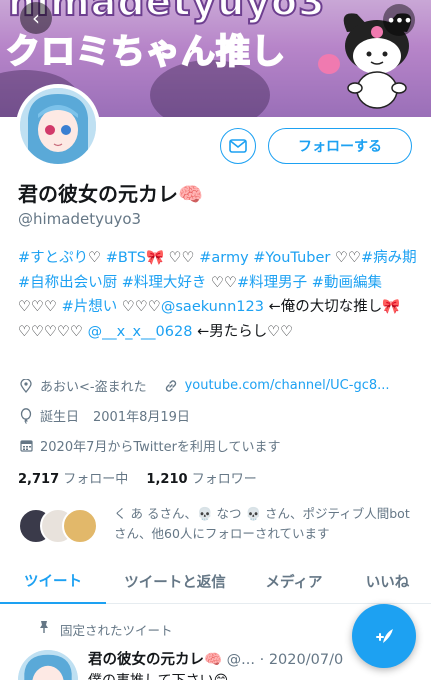 Image resolution: width=431 pixels, height=680 pixels. I want to click on location-pin-icon, so click(26, 385).